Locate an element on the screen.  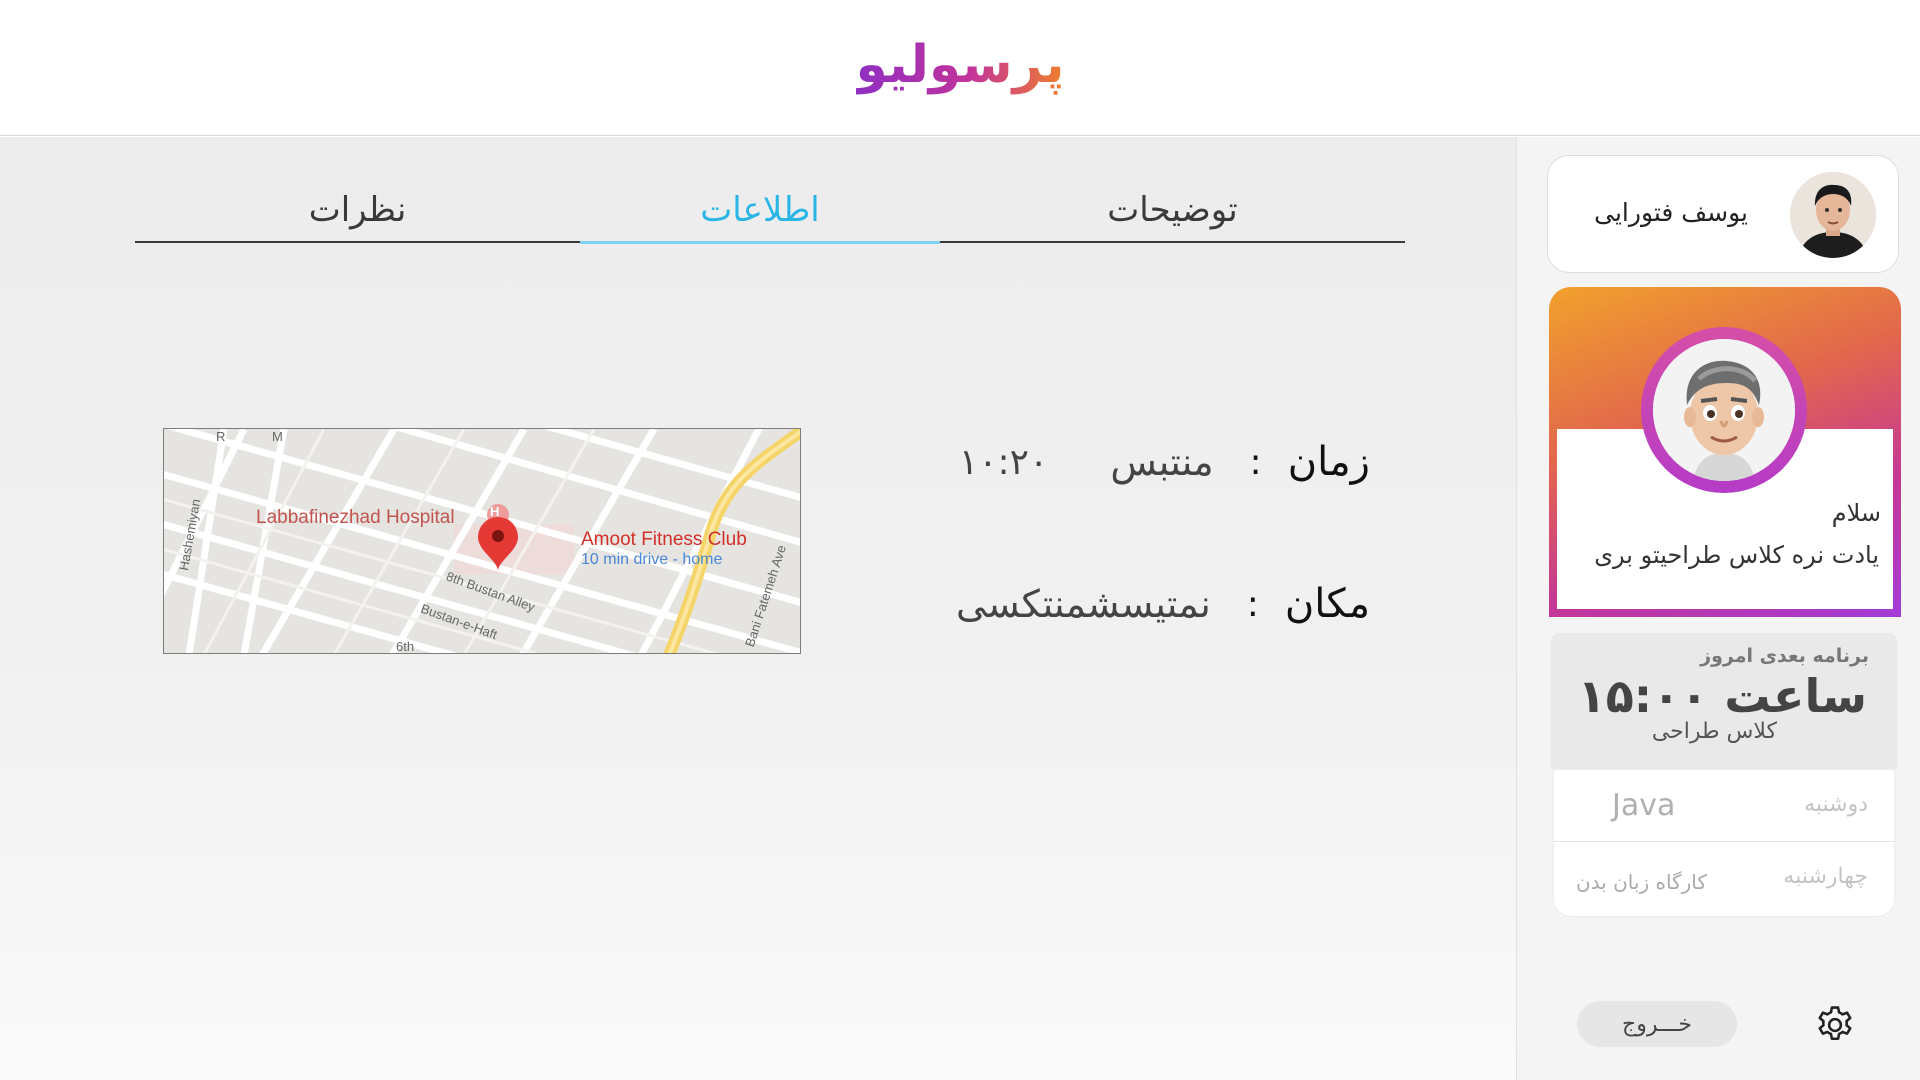
gear-icon is located at coordinates (1835, 1023).